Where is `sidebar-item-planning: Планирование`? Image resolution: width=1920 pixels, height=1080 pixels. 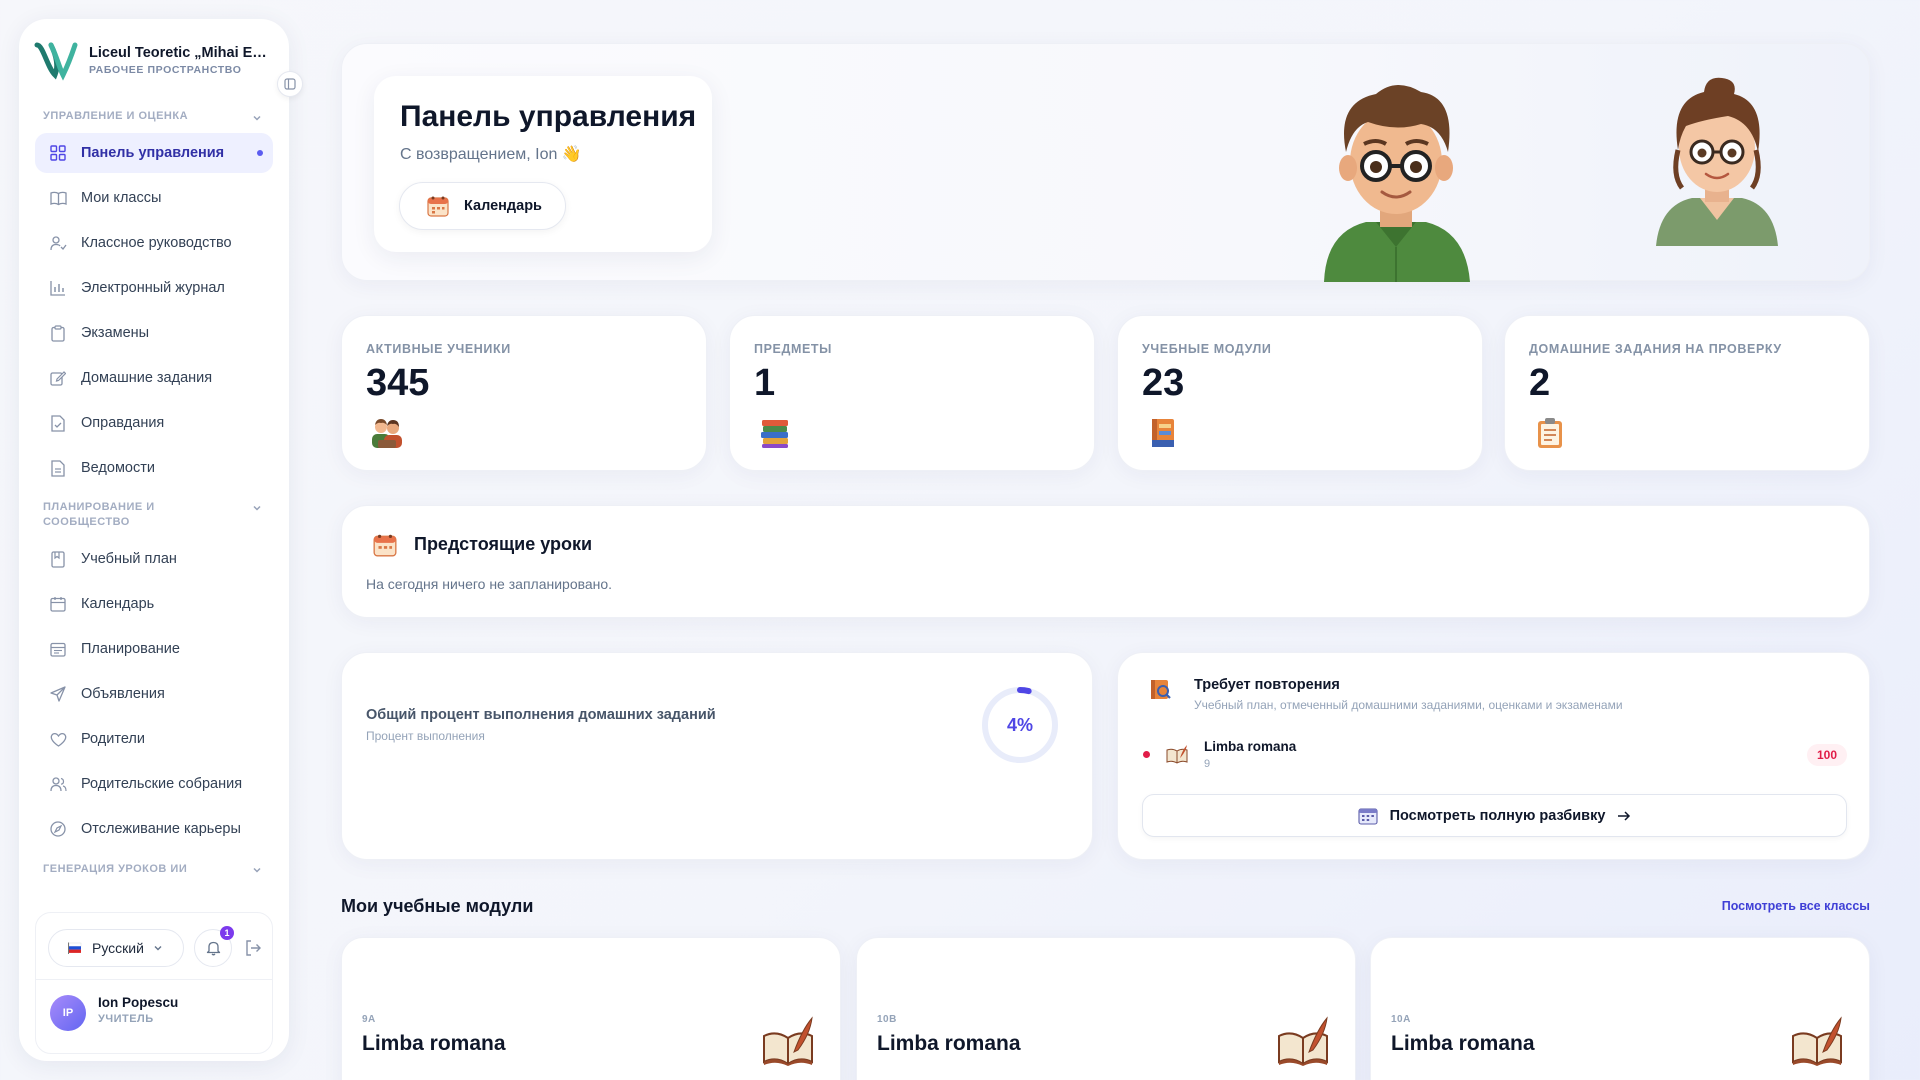
sidebar-item-planning: Планирование is located at coordinates (154, 649).